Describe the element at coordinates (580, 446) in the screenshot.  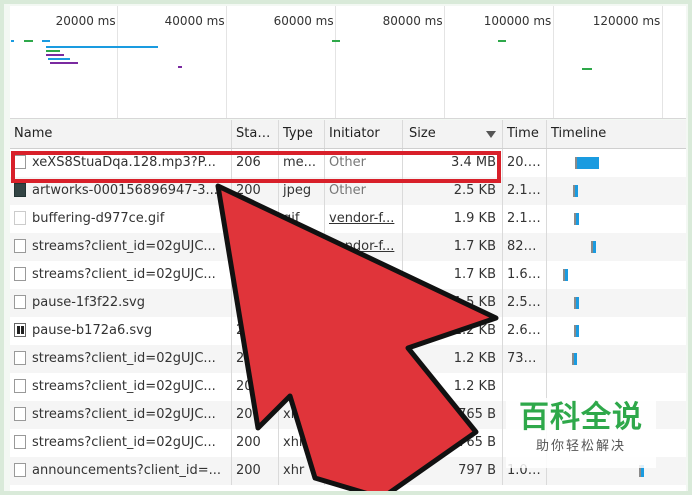
I see `watermark-subtitle: 助你轻松解决` at that location.